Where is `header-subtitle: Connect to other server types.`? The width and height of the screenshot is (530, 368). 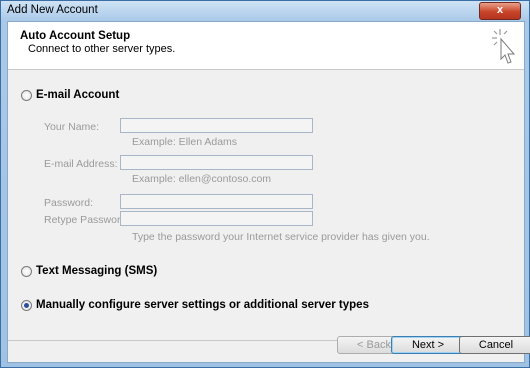
header-subtitle: Connect to other server types. is located at coordinates (102, 49).